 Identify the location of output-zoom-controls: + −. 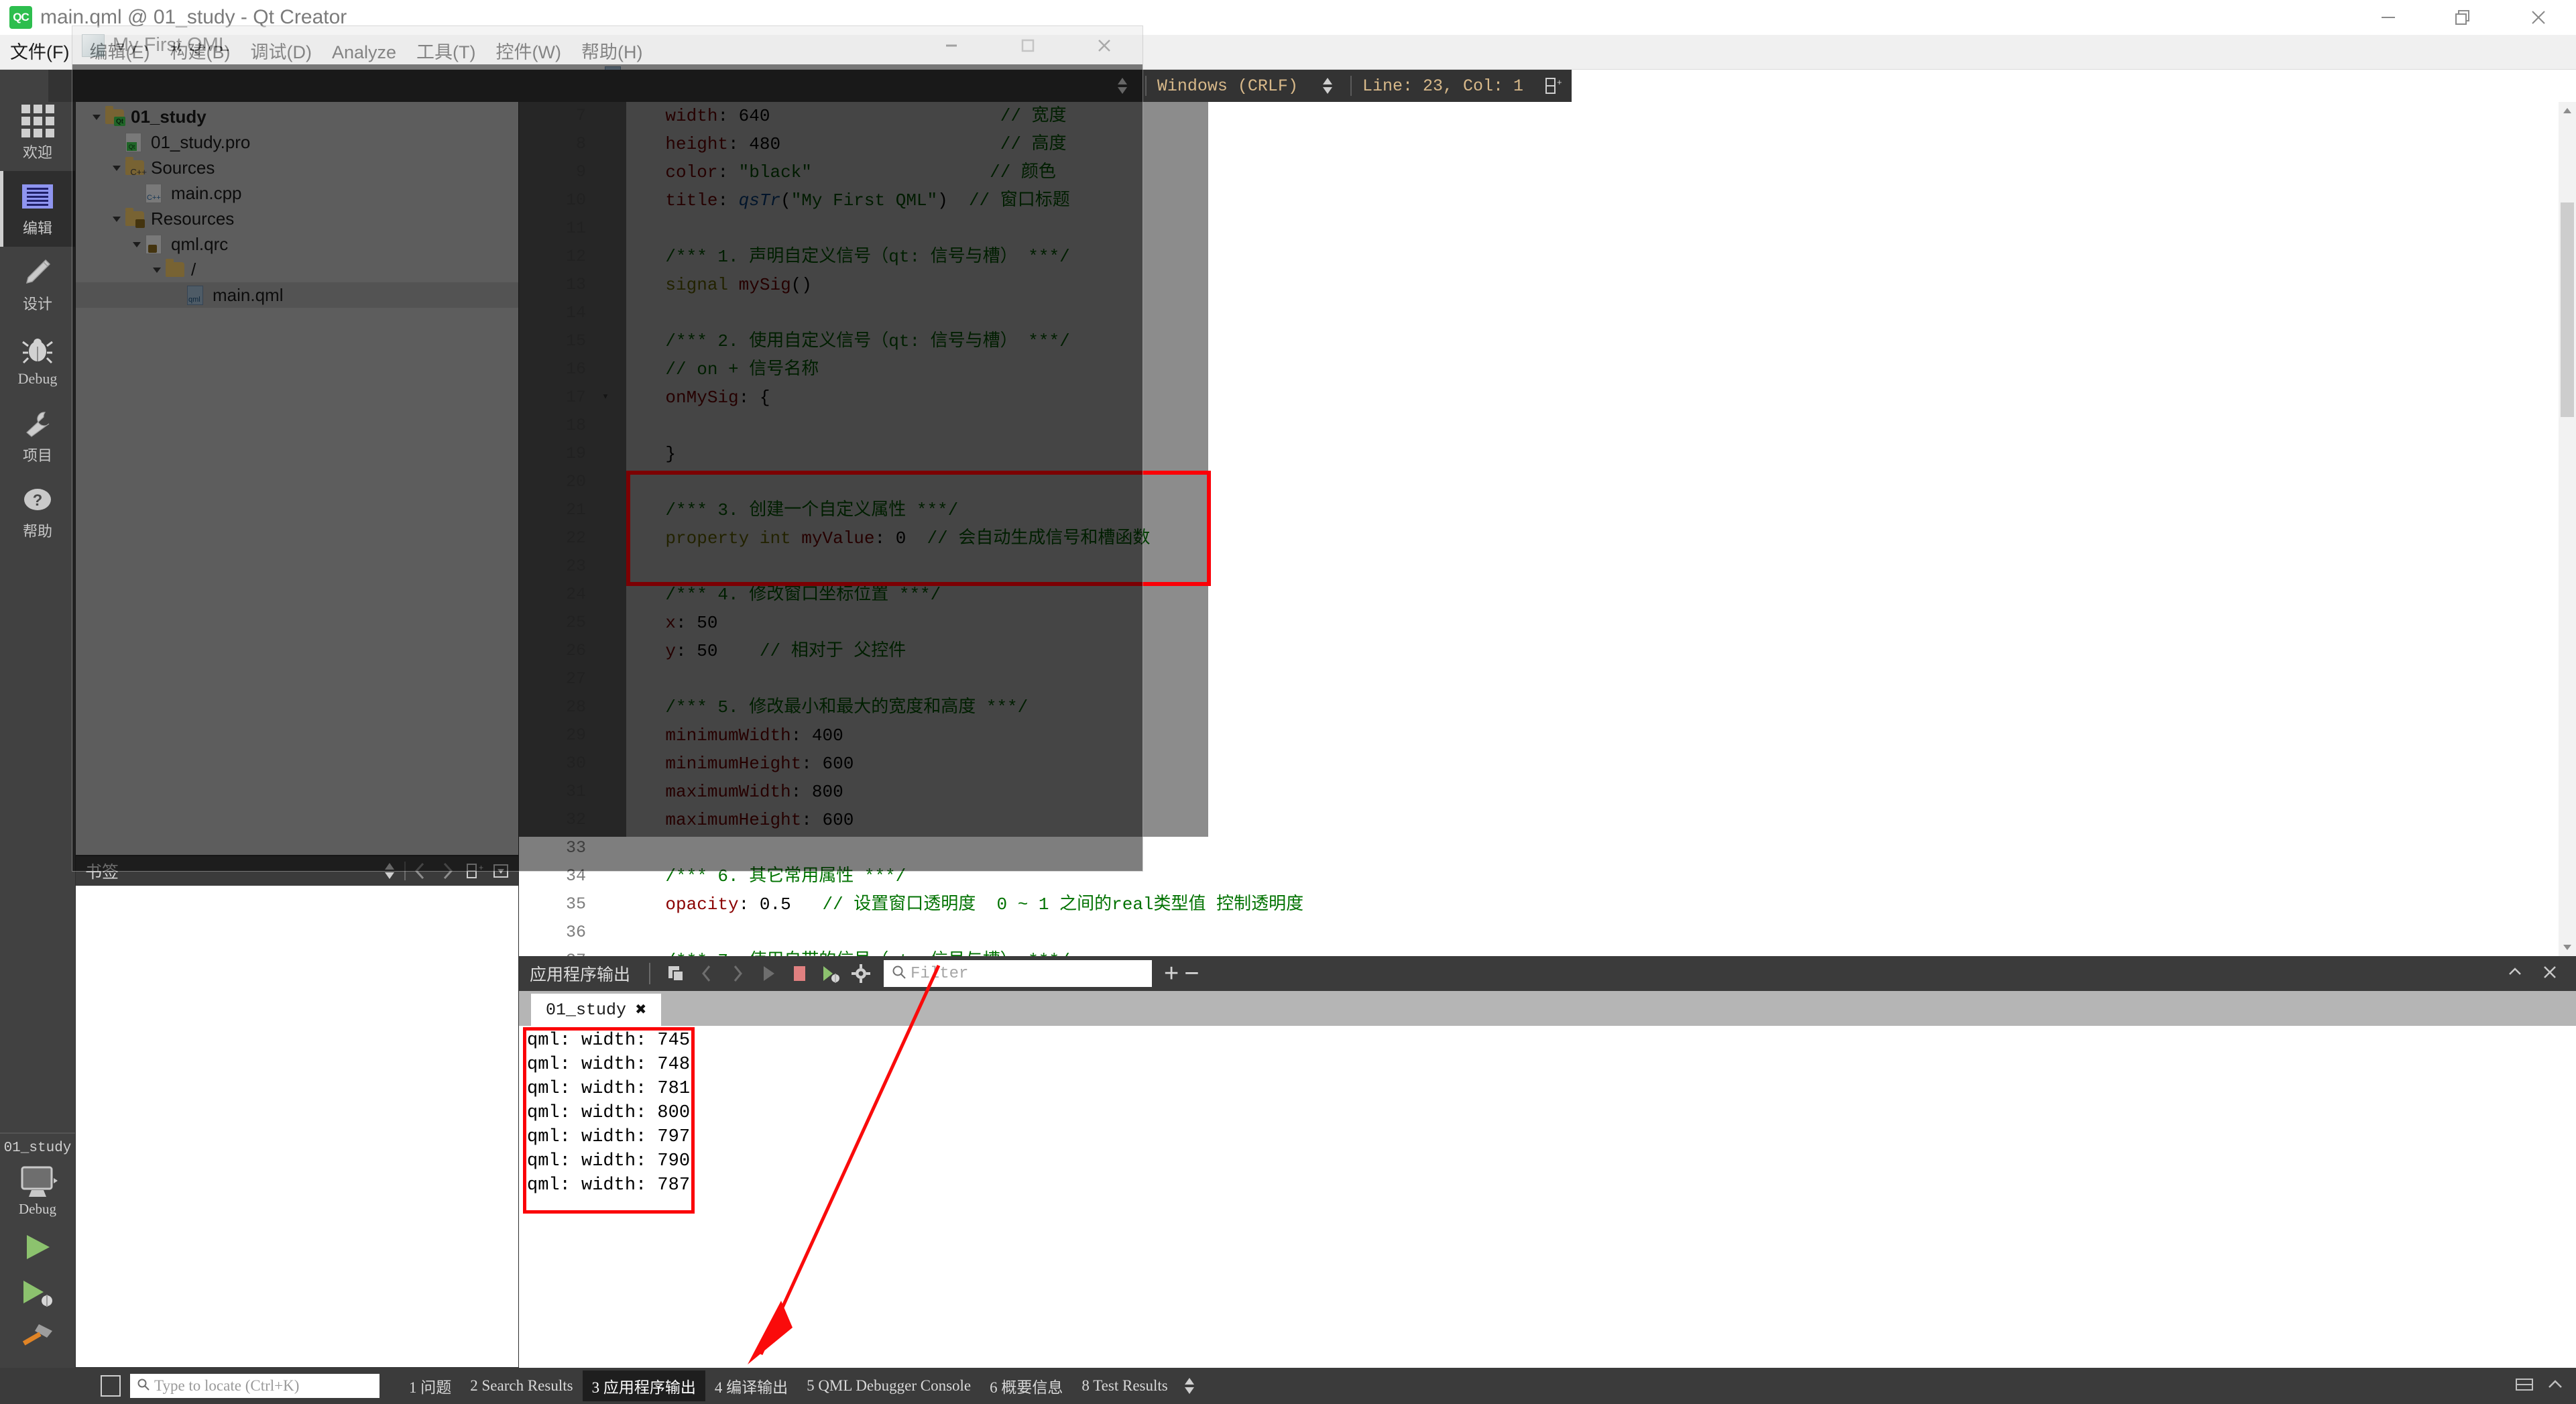
(1181, 974).